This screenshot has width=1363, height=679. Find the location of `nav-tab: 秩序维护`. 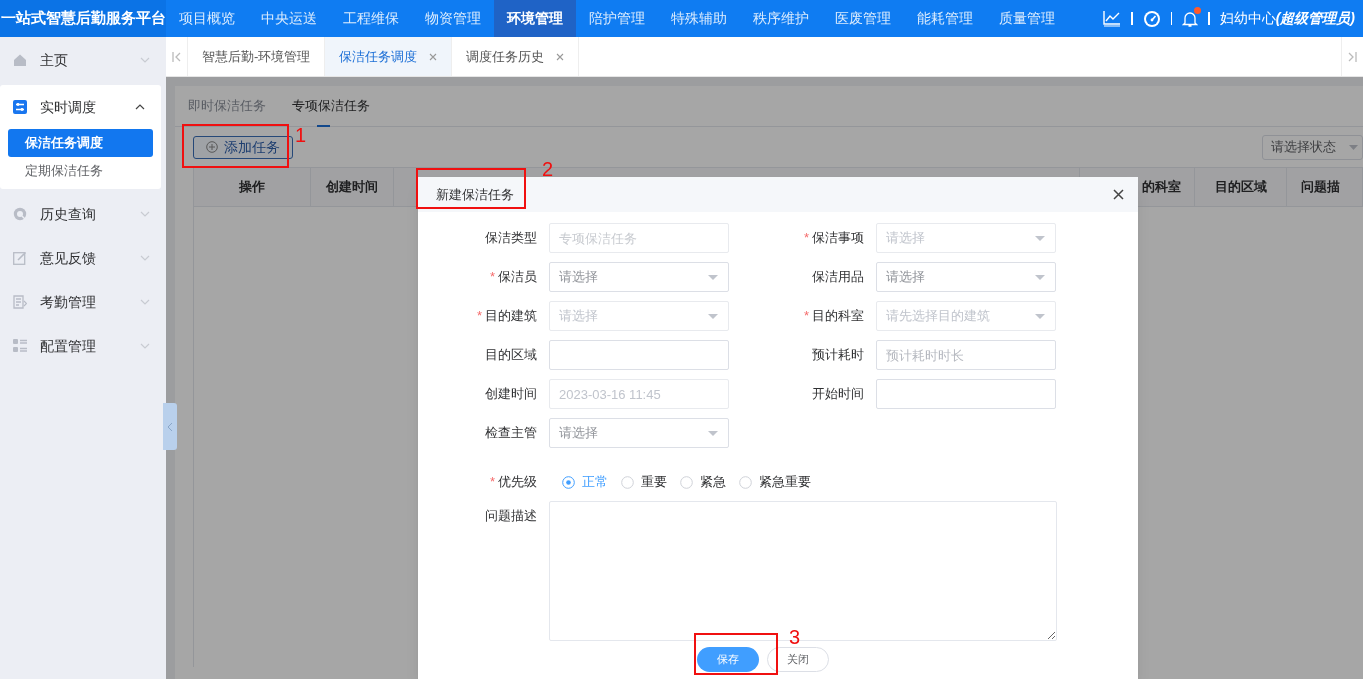

nav-tab: 秩序维护 is located at coordinates (781, 18).